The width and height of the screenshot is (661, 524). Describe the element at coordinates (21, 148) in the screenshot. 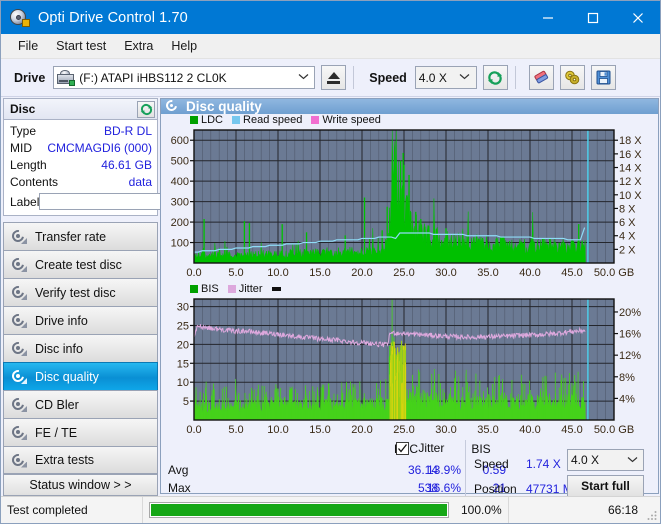

I see `disc-row-key: MID` at that location.